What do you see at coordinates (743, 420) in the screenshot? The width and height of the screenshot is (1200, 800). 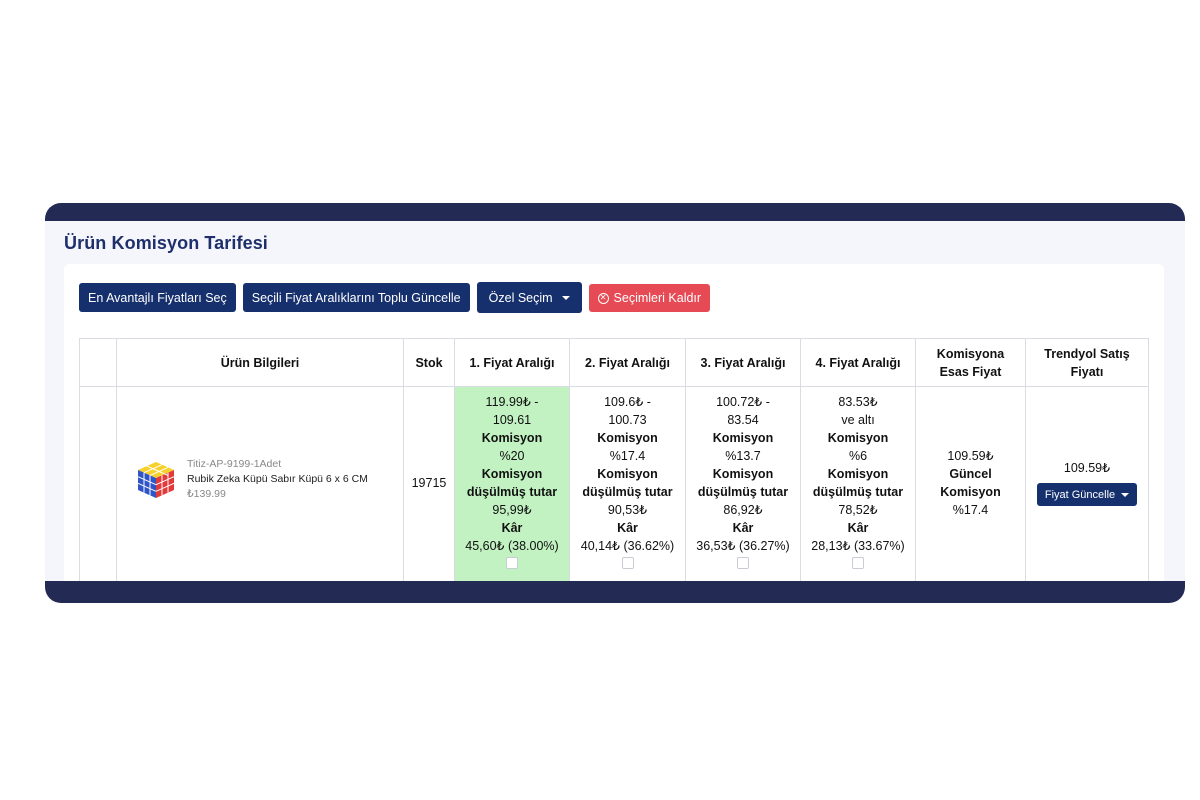 I see `range-3-line2: 83.54` at bounding box center [743, 420].